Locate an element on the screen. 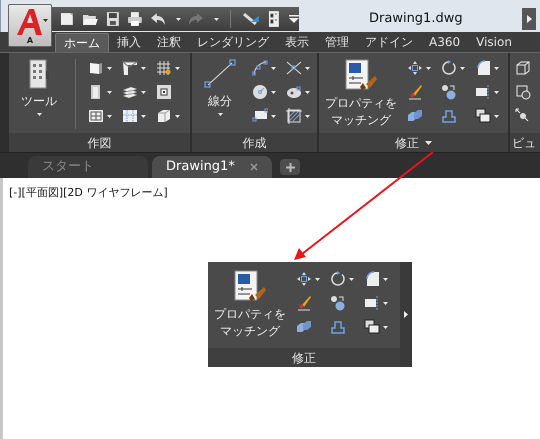 The width and height of the screenshot is (540, 439). grid-icon is located at coordinates (164, 68).